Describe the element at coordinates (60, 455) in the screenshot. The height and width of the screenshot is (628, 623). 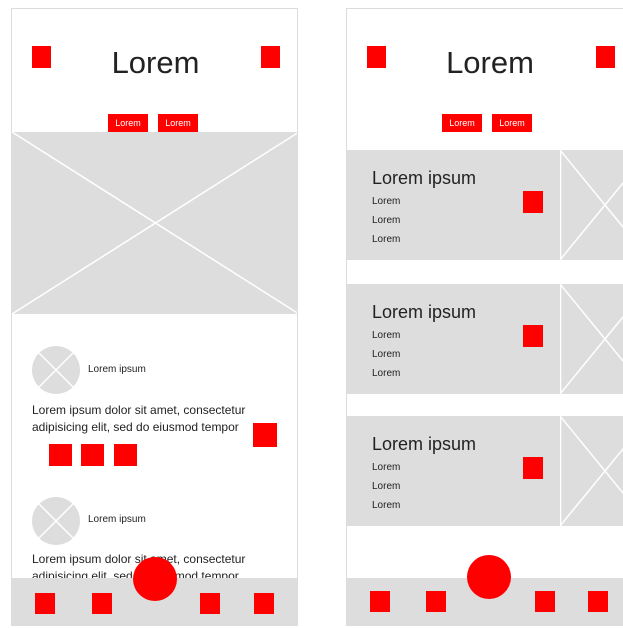
I see `like-icon` at that location.